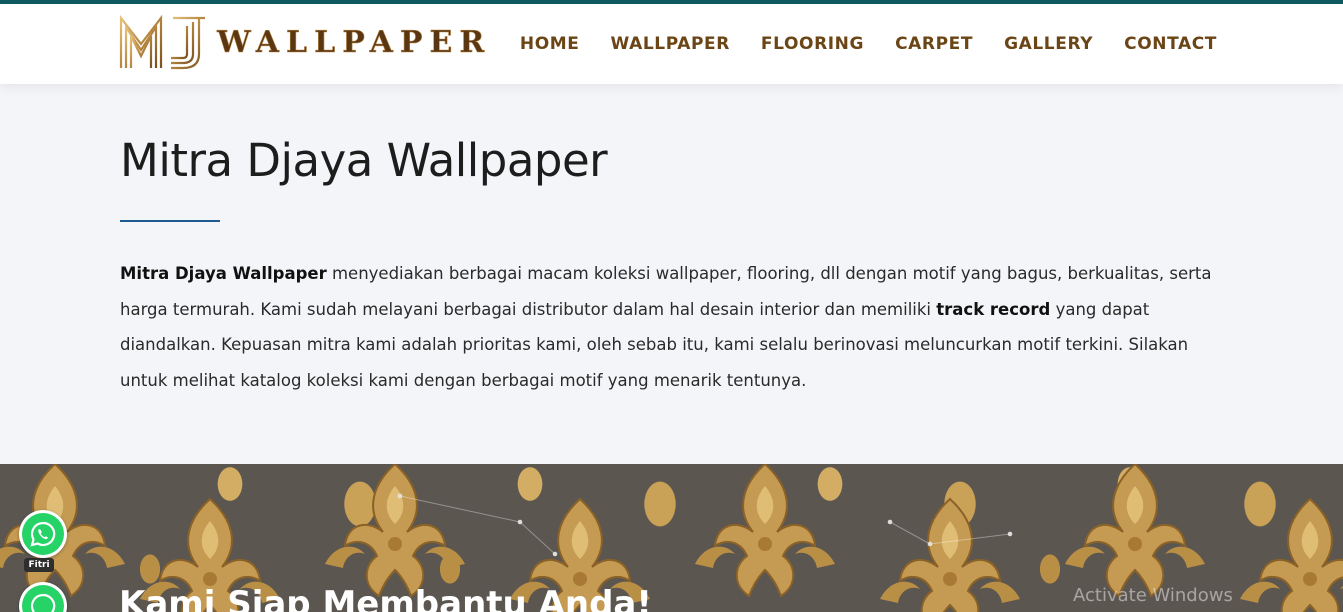 This screenshot has width=1343, height=612. I want to click on nav-home: HOME, so click(550, 44).